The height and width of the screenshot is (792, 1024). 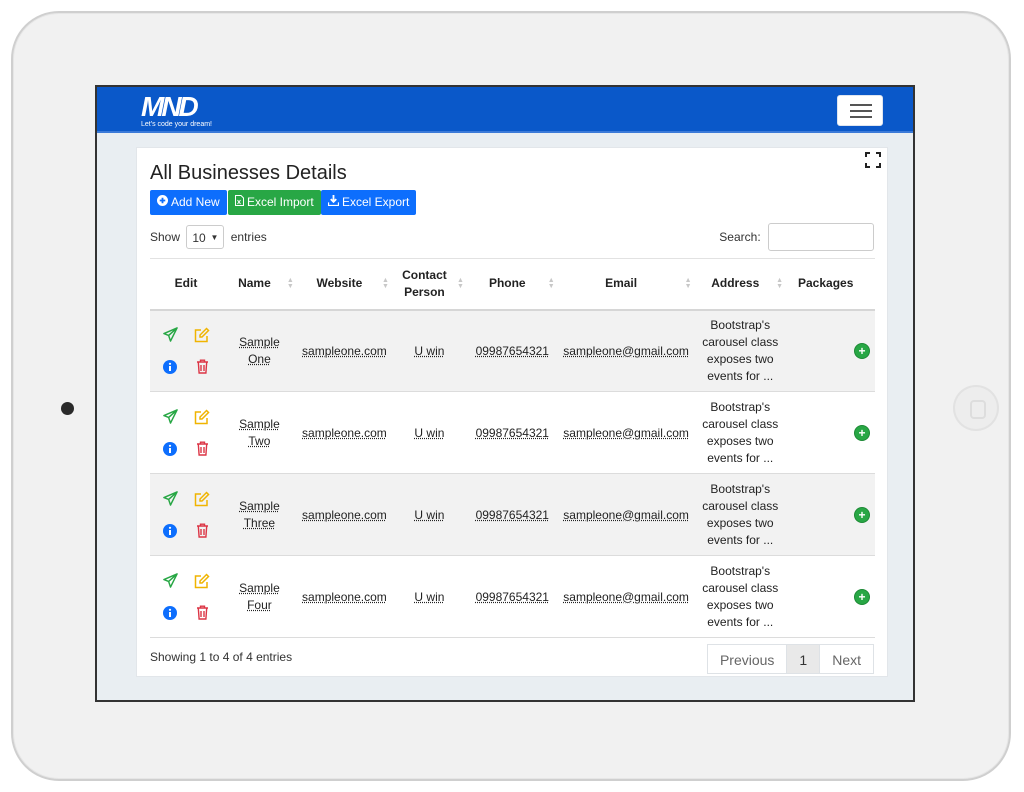 What do you see at coordinates (333, 202) in the screenshot?
I see `download-icon` at bounding box center [333, 202].